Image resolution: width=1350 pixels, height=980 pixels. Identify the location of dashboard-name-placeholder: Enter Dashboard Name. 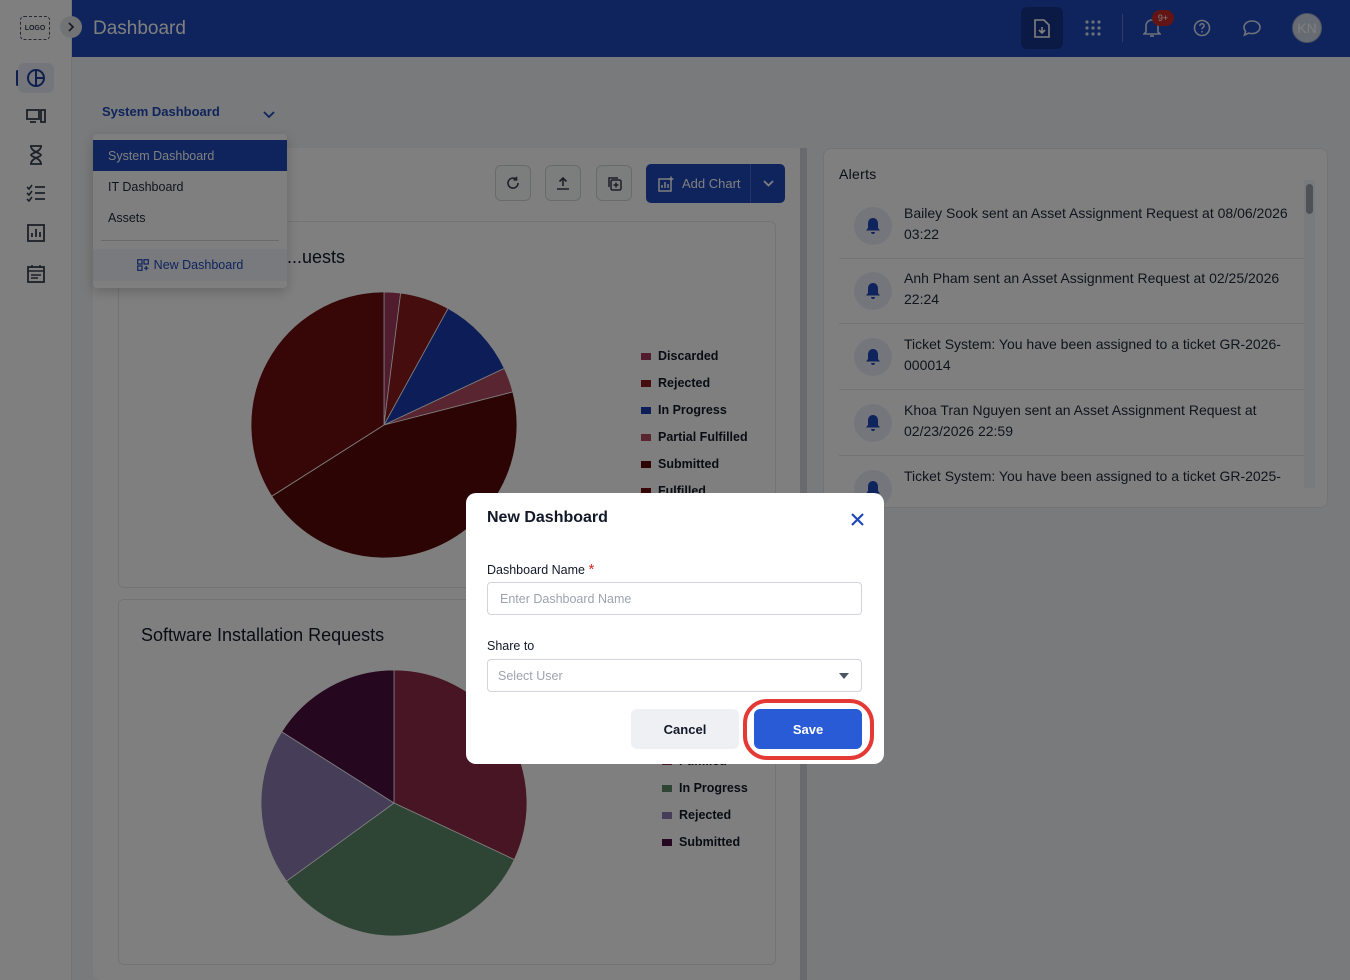
(566, 598).